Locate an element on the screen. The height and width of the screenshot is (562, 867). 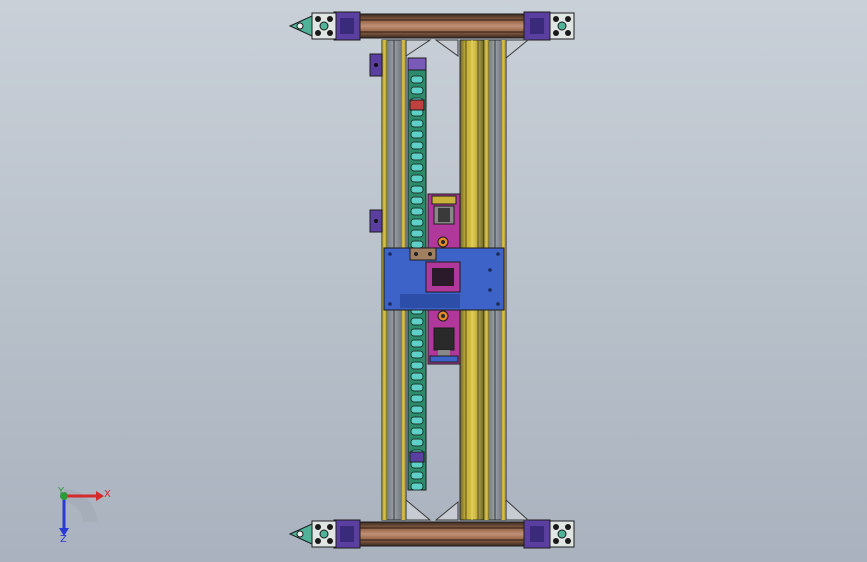
carriage-plate is located at coordinates (444, 279).